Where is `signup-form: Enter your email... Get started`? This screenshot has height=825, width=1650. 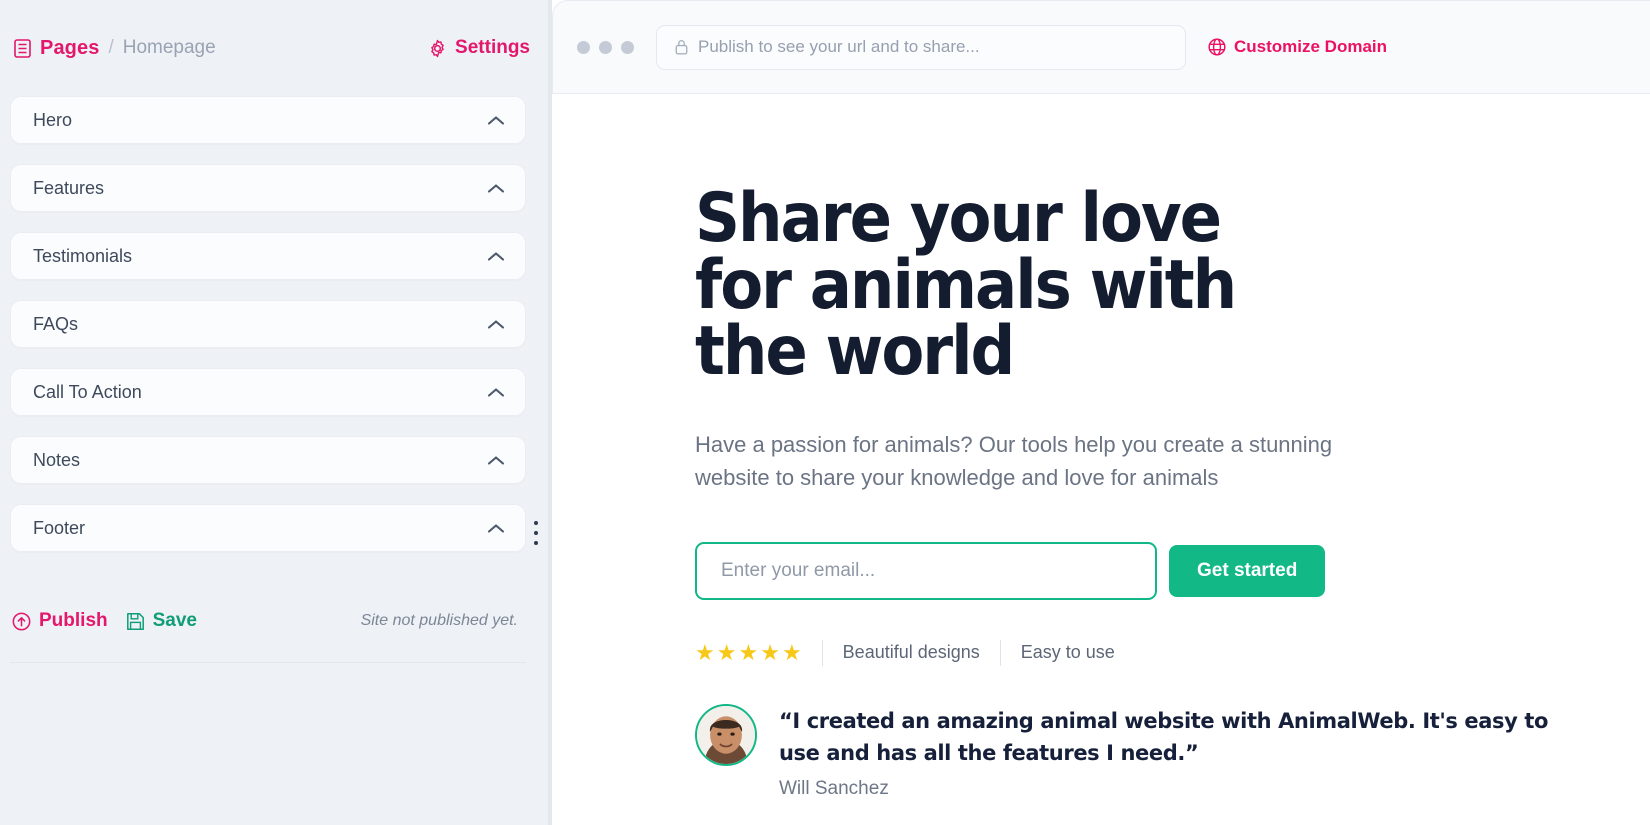 signup-form: Enter your email... Get started is located at coordinates (1172, 570).